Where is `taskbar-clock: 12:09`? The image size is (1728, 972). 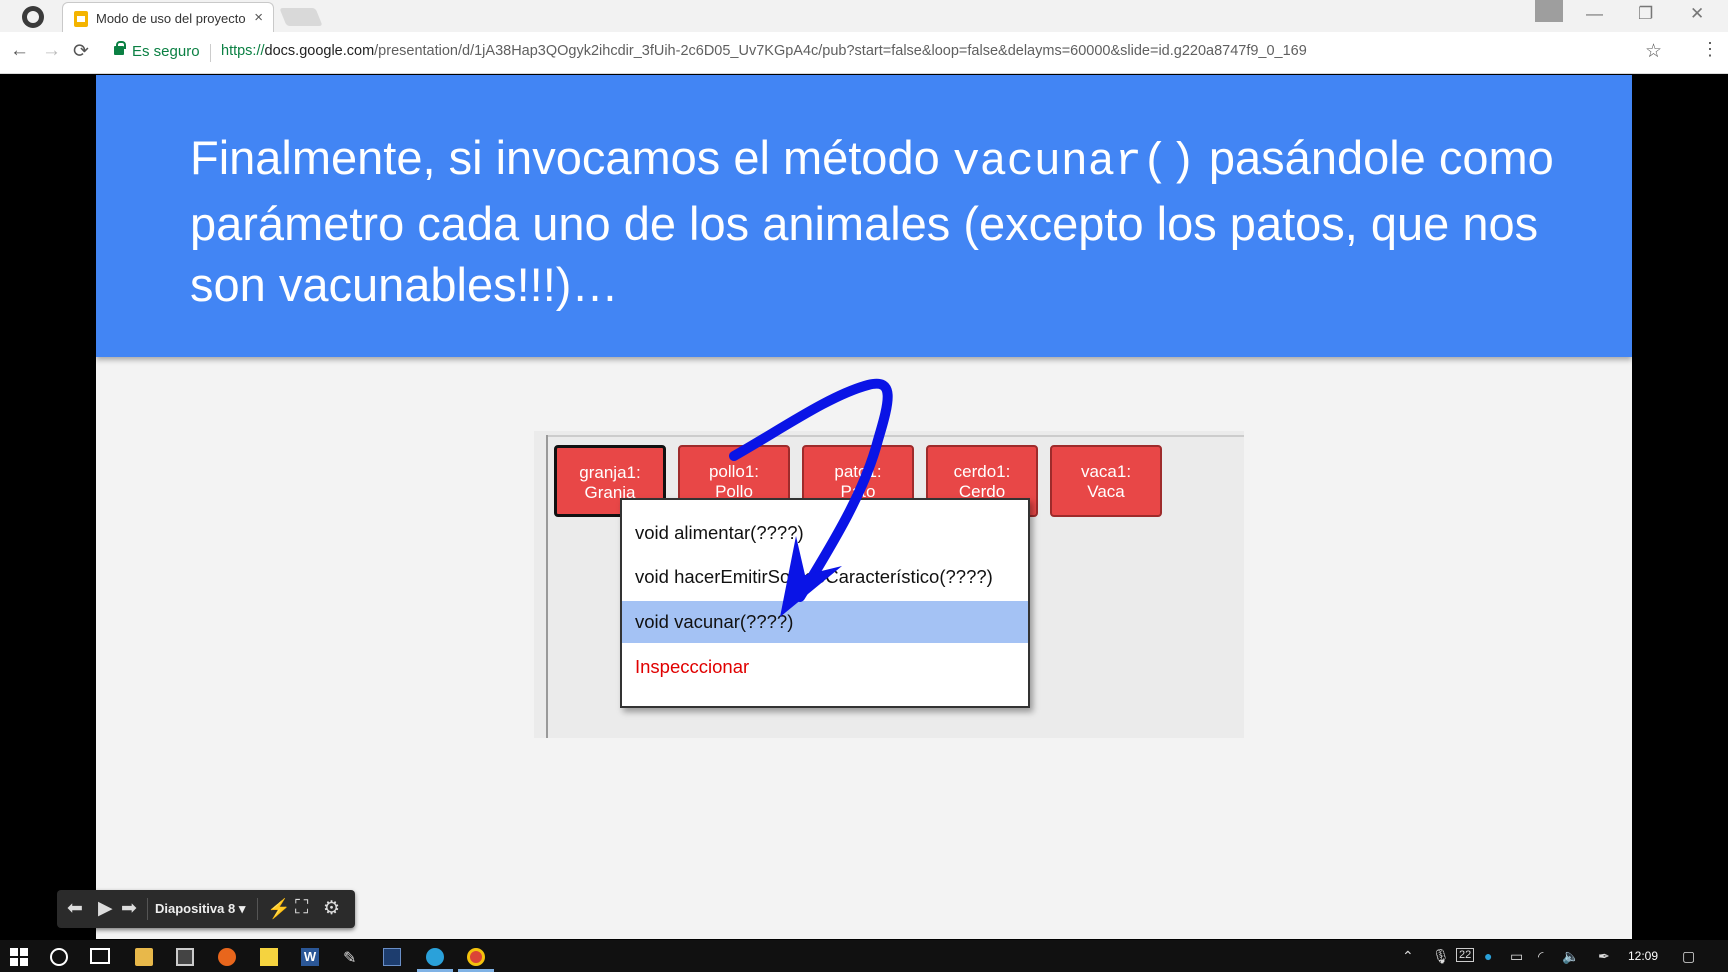
taskbar-clock: 12:09 is located at coordinates (1643, 956).